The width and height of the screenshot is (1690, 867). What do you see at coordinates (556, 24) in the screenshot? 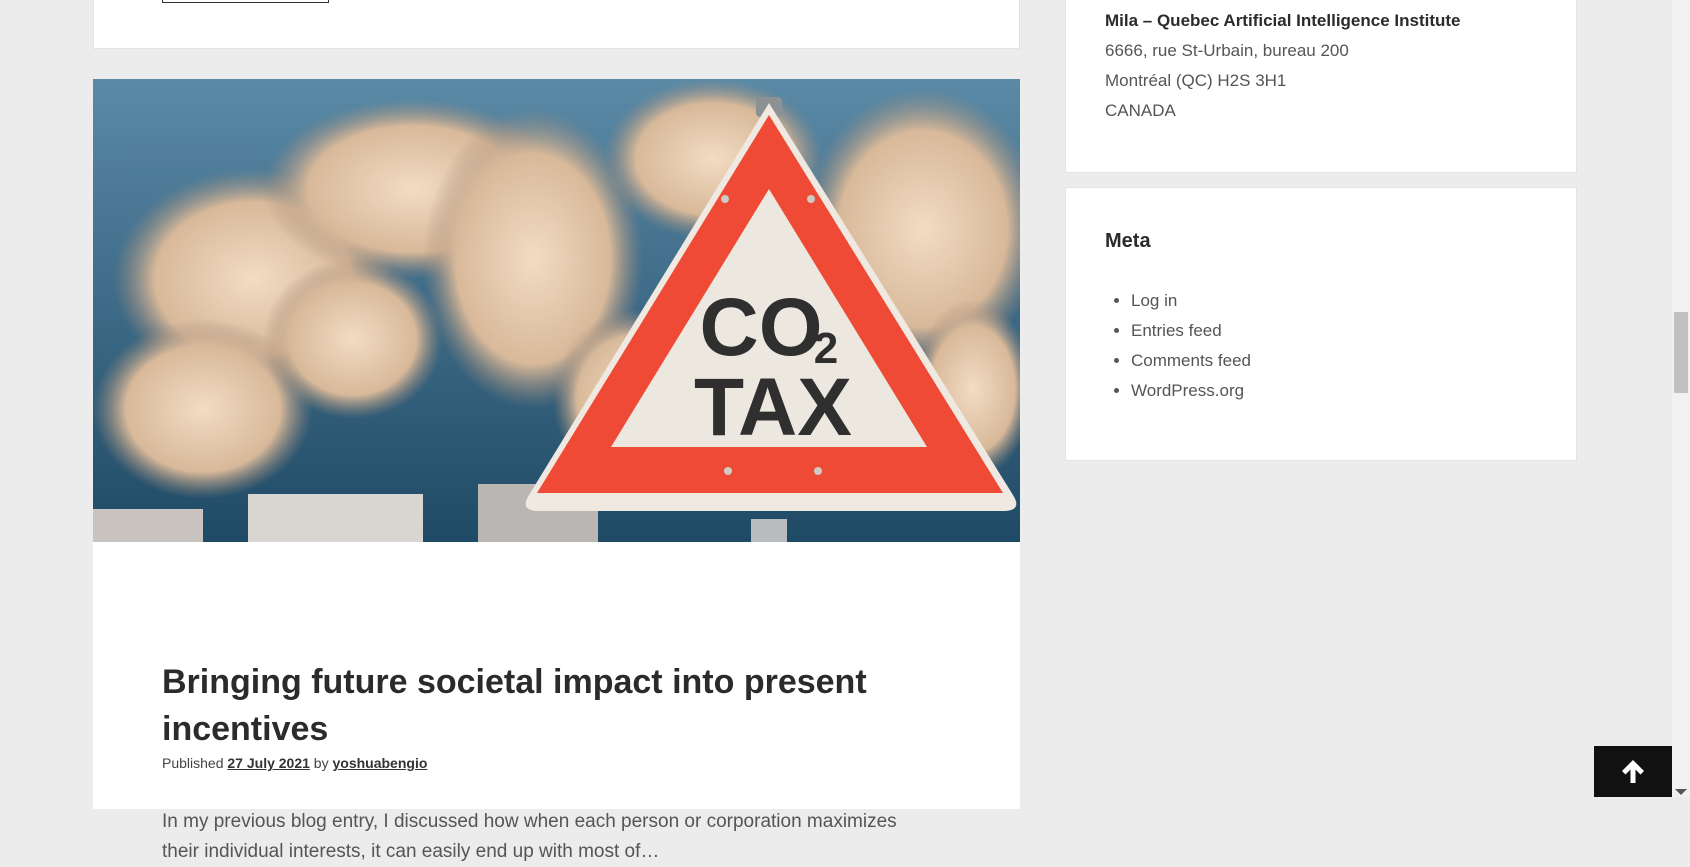
I see `previous-post-card` at bounding box center [556, 24].